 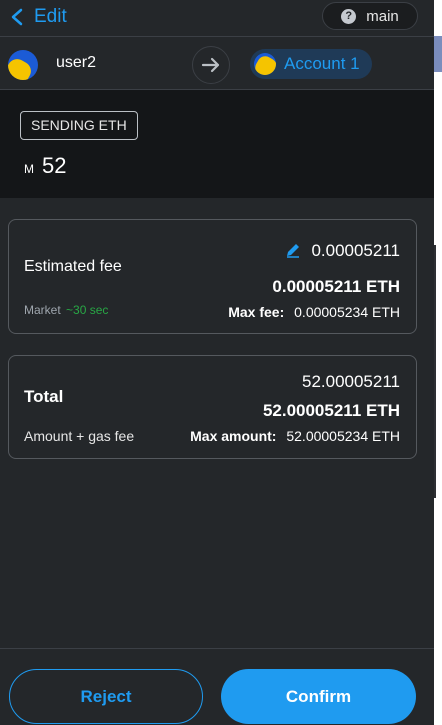 I want to click on edit-back-button: Edit, so click(x=38, y=17).